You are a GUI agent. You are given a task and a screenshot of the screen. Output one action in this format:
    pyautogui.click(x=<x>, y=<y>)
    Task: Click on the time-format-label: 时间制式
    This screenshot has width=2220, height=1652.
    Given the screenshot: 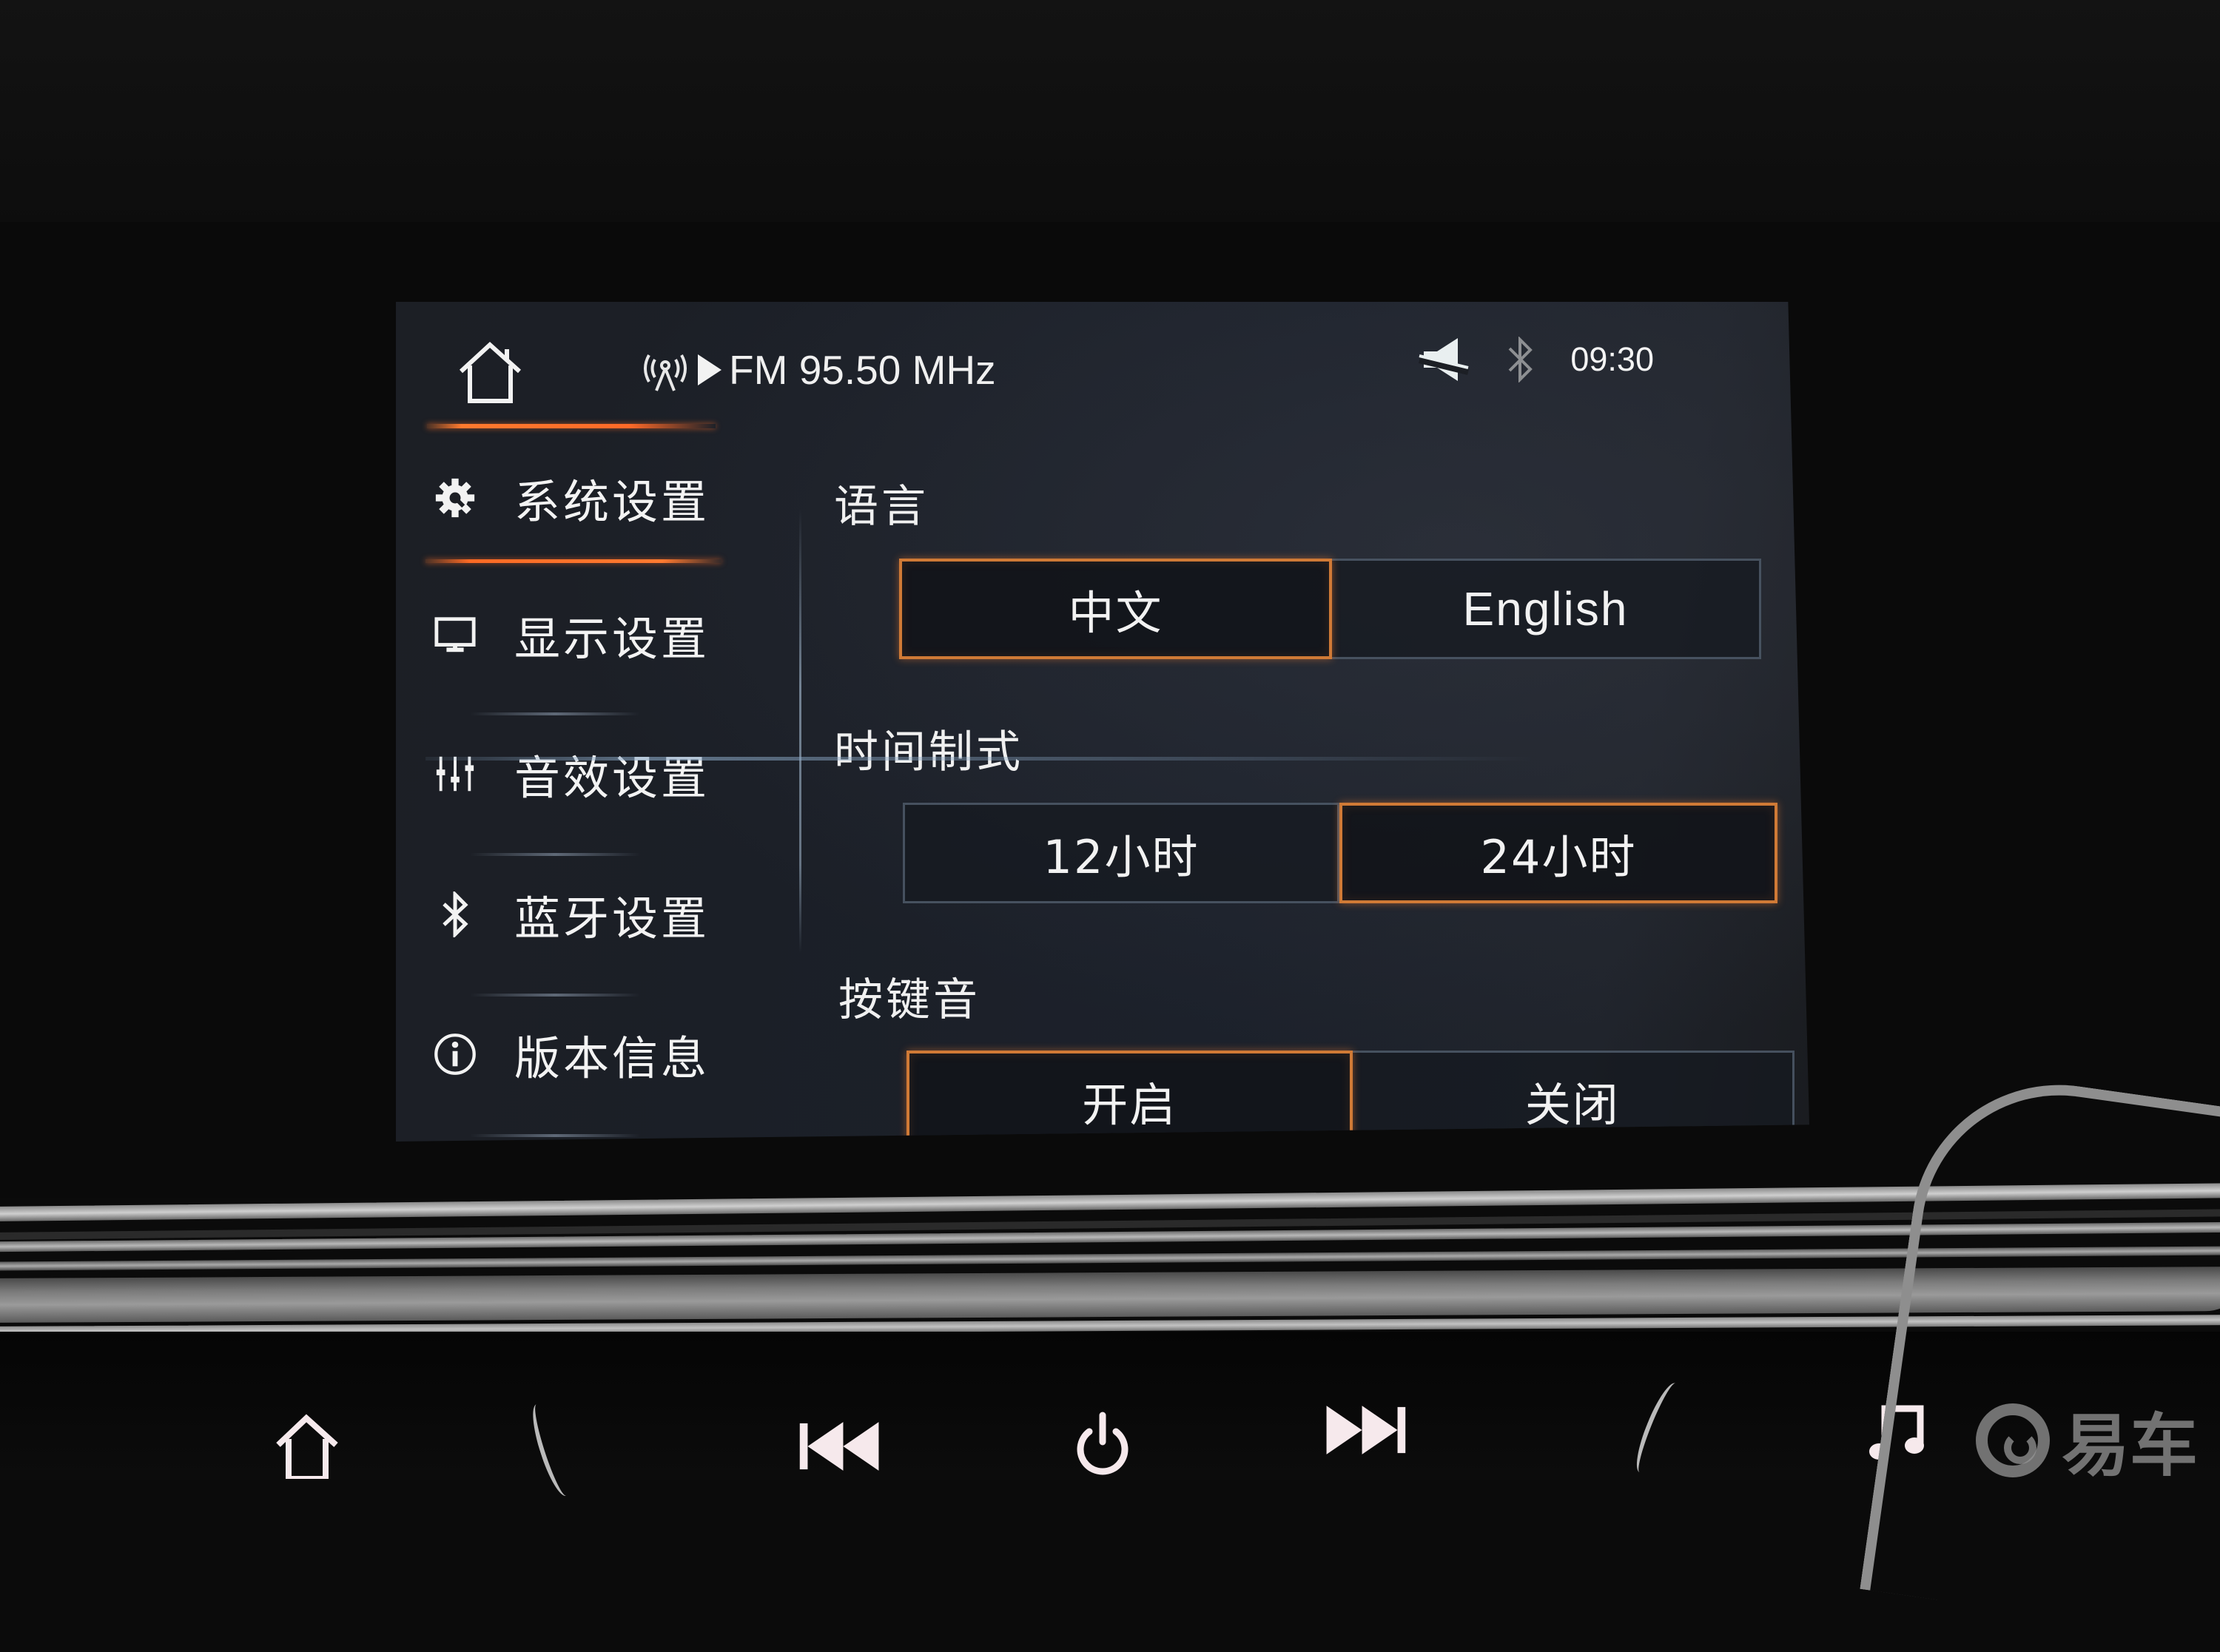 What is the action you would take?
    pyautogui.click(x=928, y=752)
    